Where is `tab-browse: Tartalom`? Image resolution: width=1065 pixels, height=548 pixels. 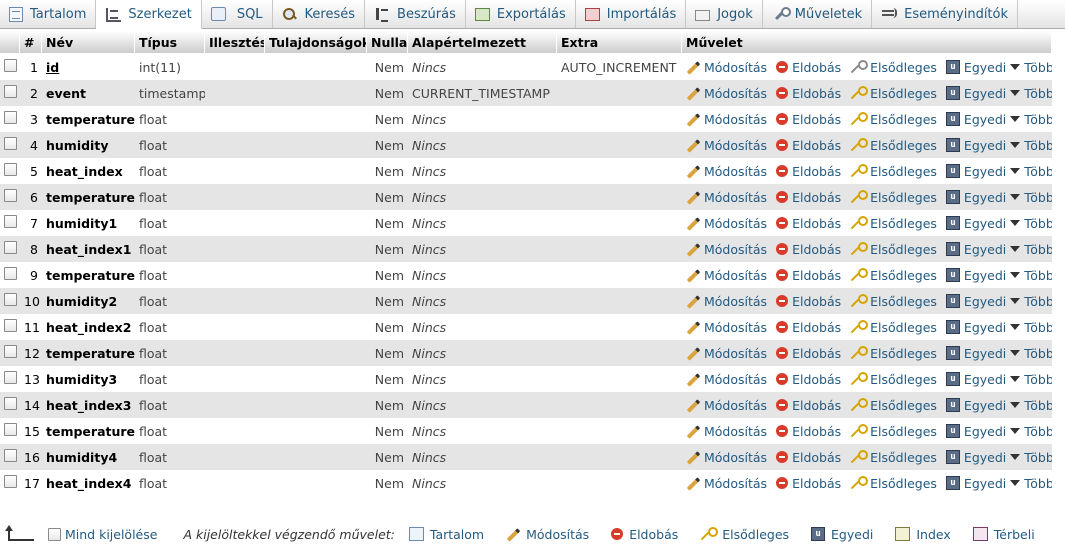
tab-browse: Tartalom is located at coordinates (48, 14).